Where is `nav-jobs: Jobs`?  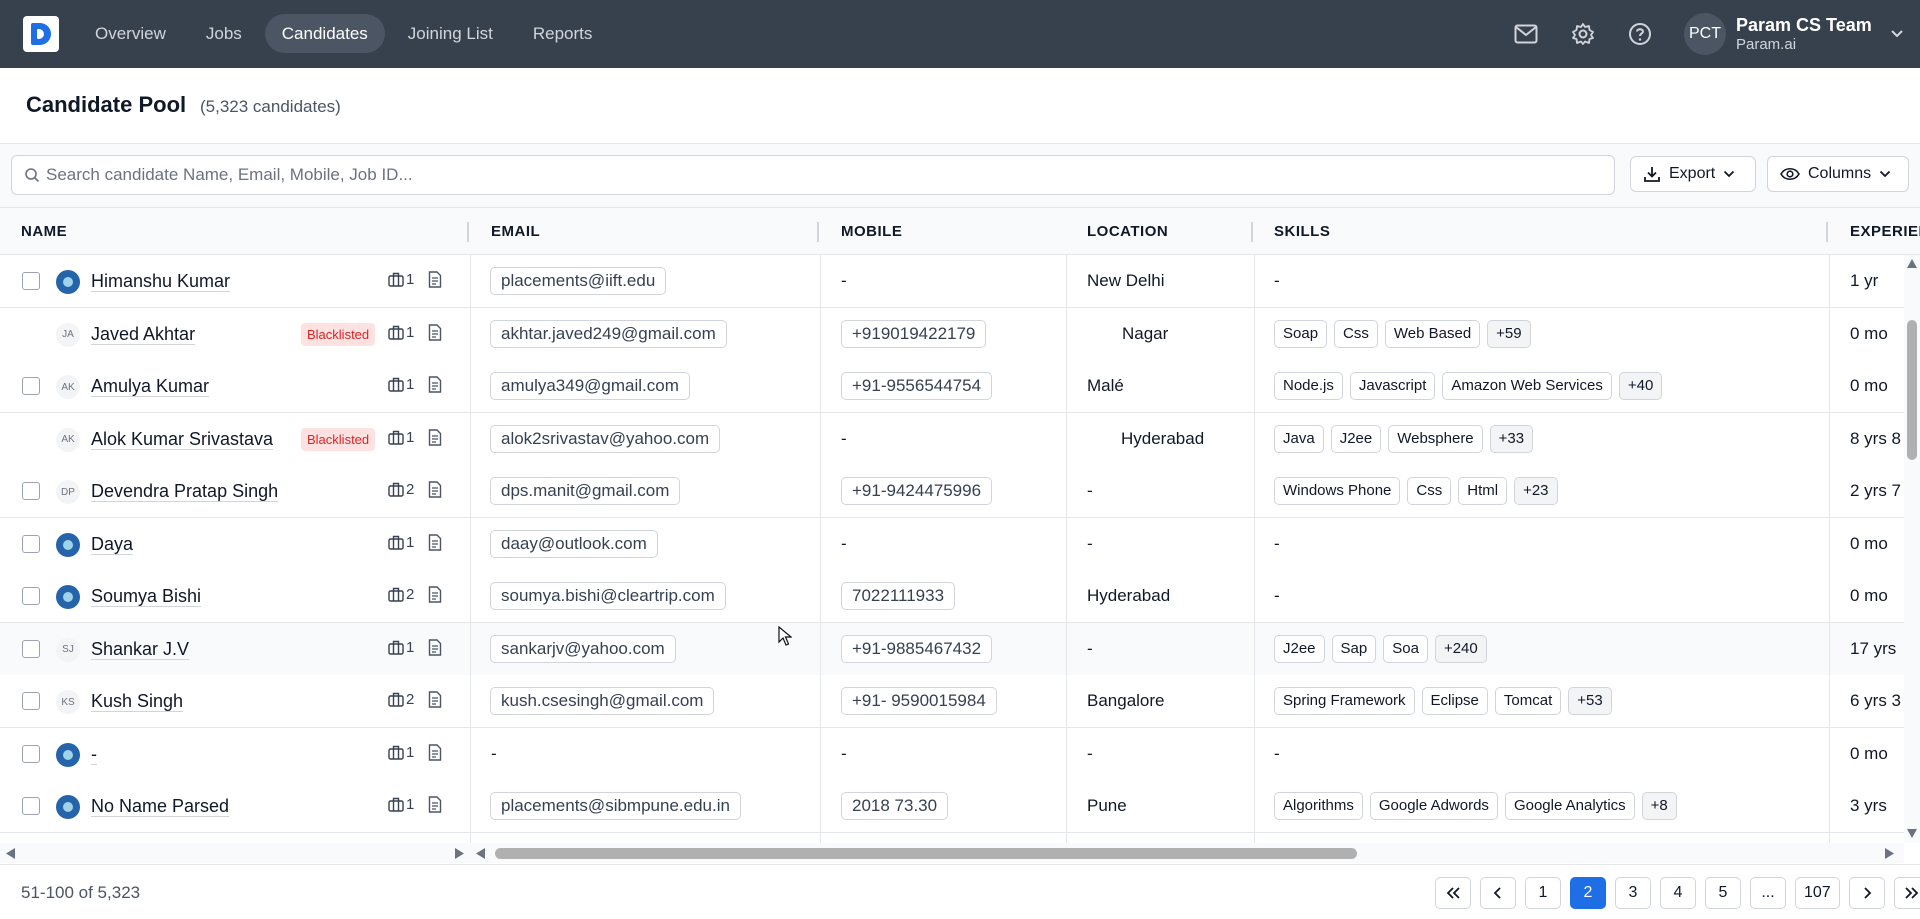 nav-jobs: Jobs is located at coordinates (224, 33).